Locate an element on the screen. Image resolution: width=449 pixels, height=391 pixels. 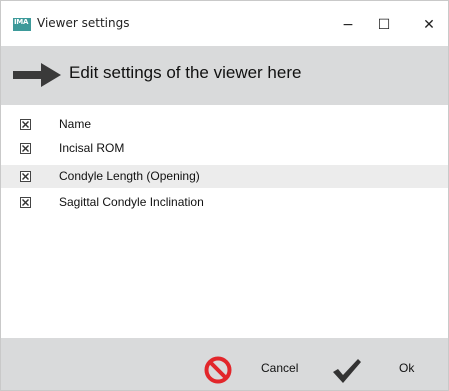
checkmark-icon is located at coordinates (347, 371).